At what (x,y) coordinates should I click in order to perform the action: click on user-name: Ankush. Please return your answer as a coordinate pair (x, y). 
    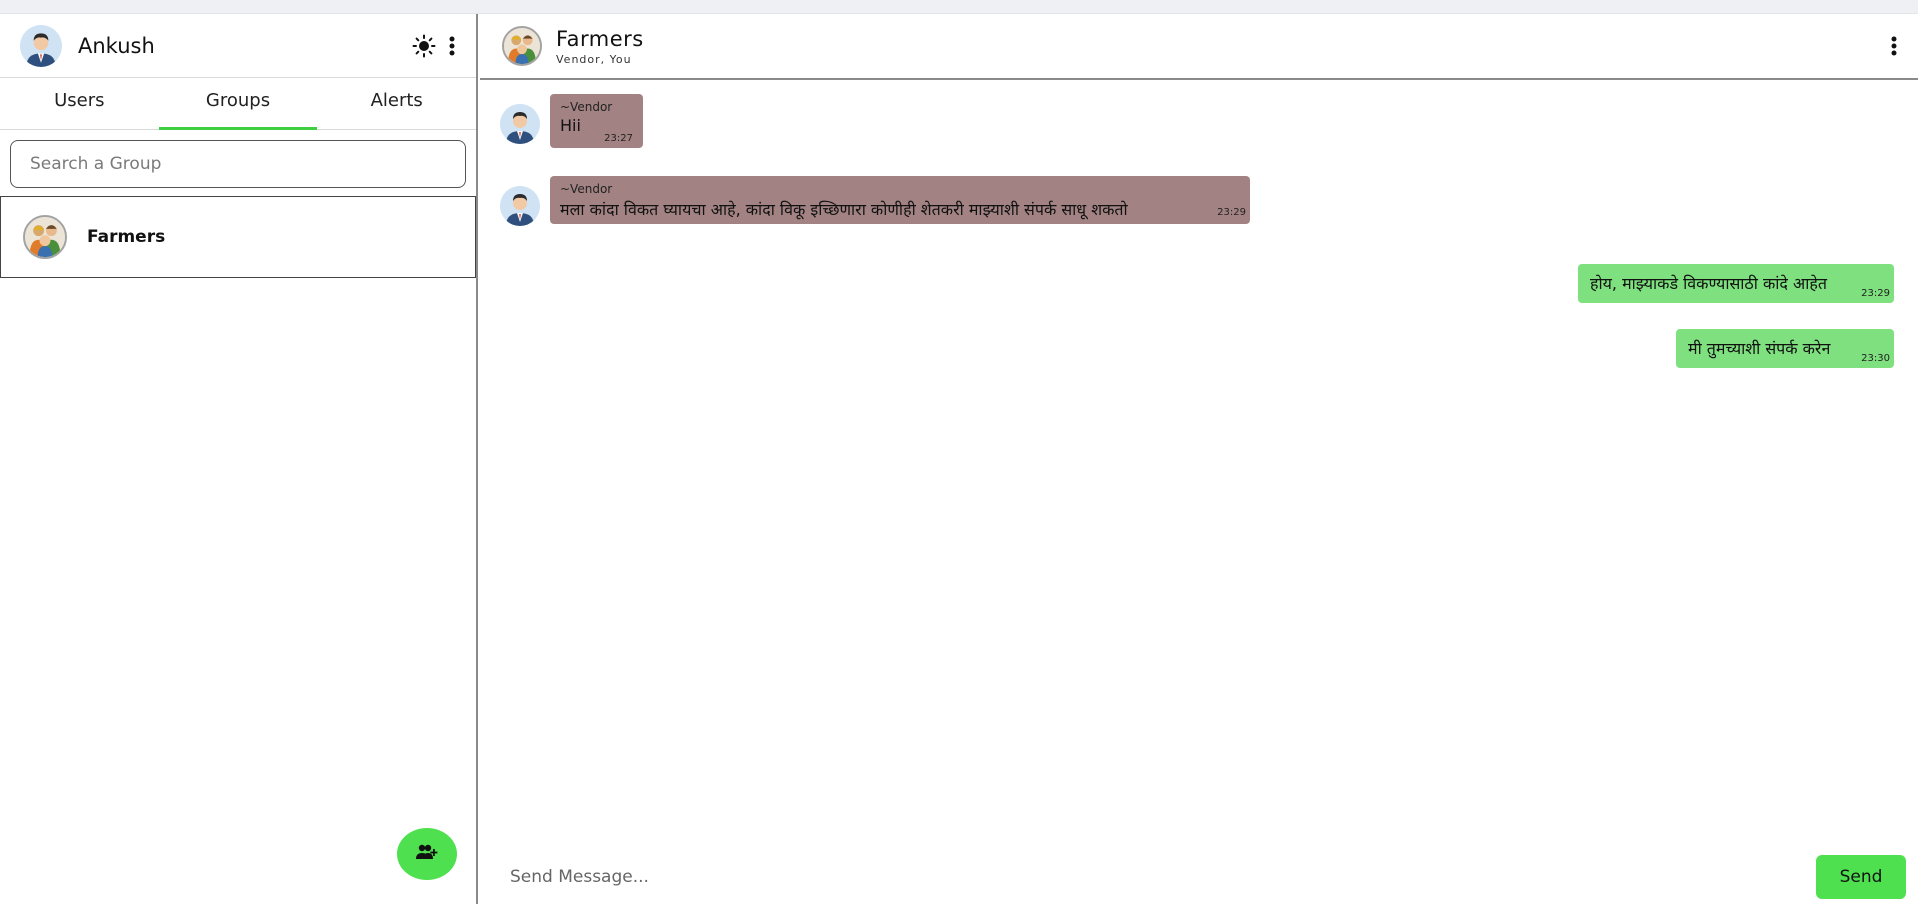
    Looking at the image, I should click on (116, 45).